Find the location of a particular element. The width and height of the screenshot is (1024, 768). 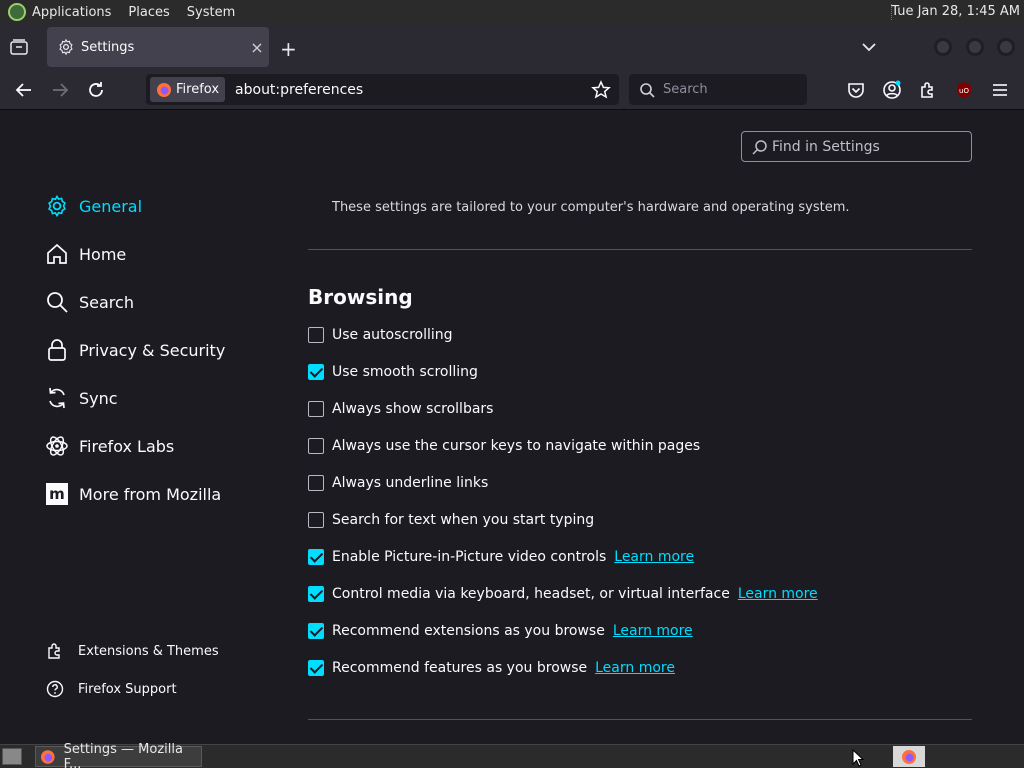

category-label: More from Mozilla is located at coordinates (150, 494).